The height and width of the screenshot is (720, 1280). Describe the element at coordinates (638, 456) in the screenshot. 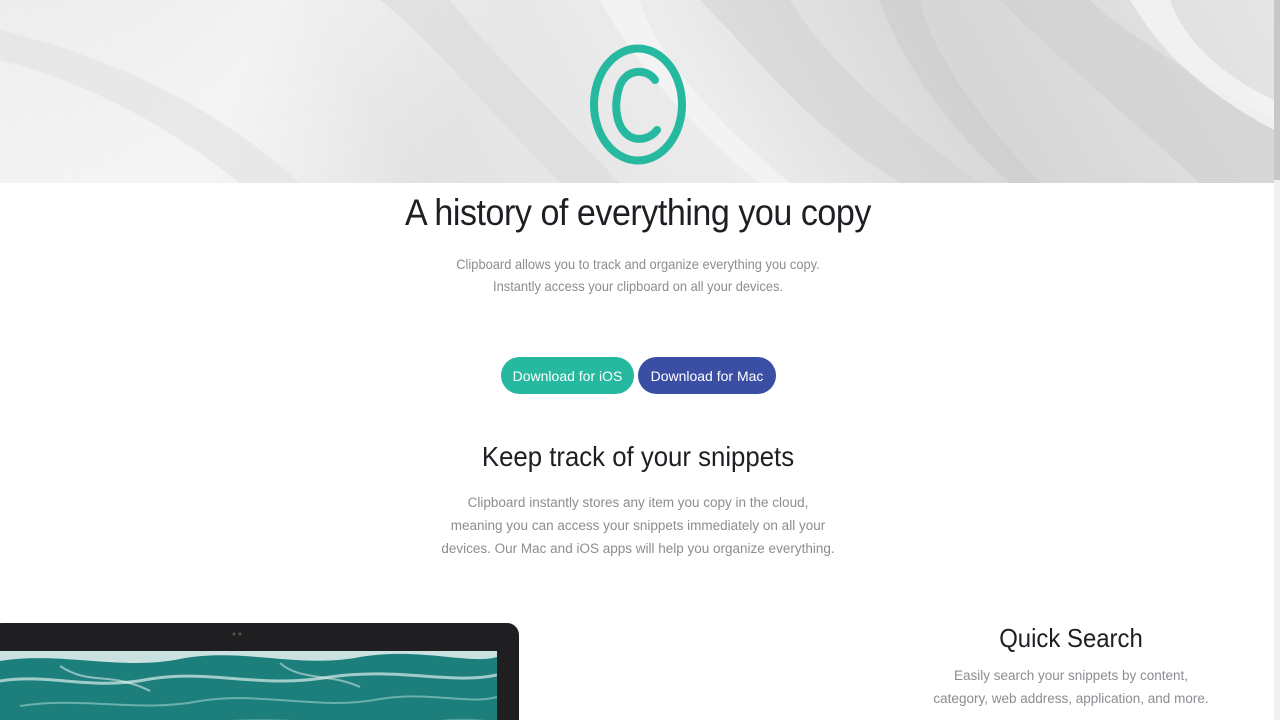

I see `snippets-title: Keep track of your snippets` at that location.